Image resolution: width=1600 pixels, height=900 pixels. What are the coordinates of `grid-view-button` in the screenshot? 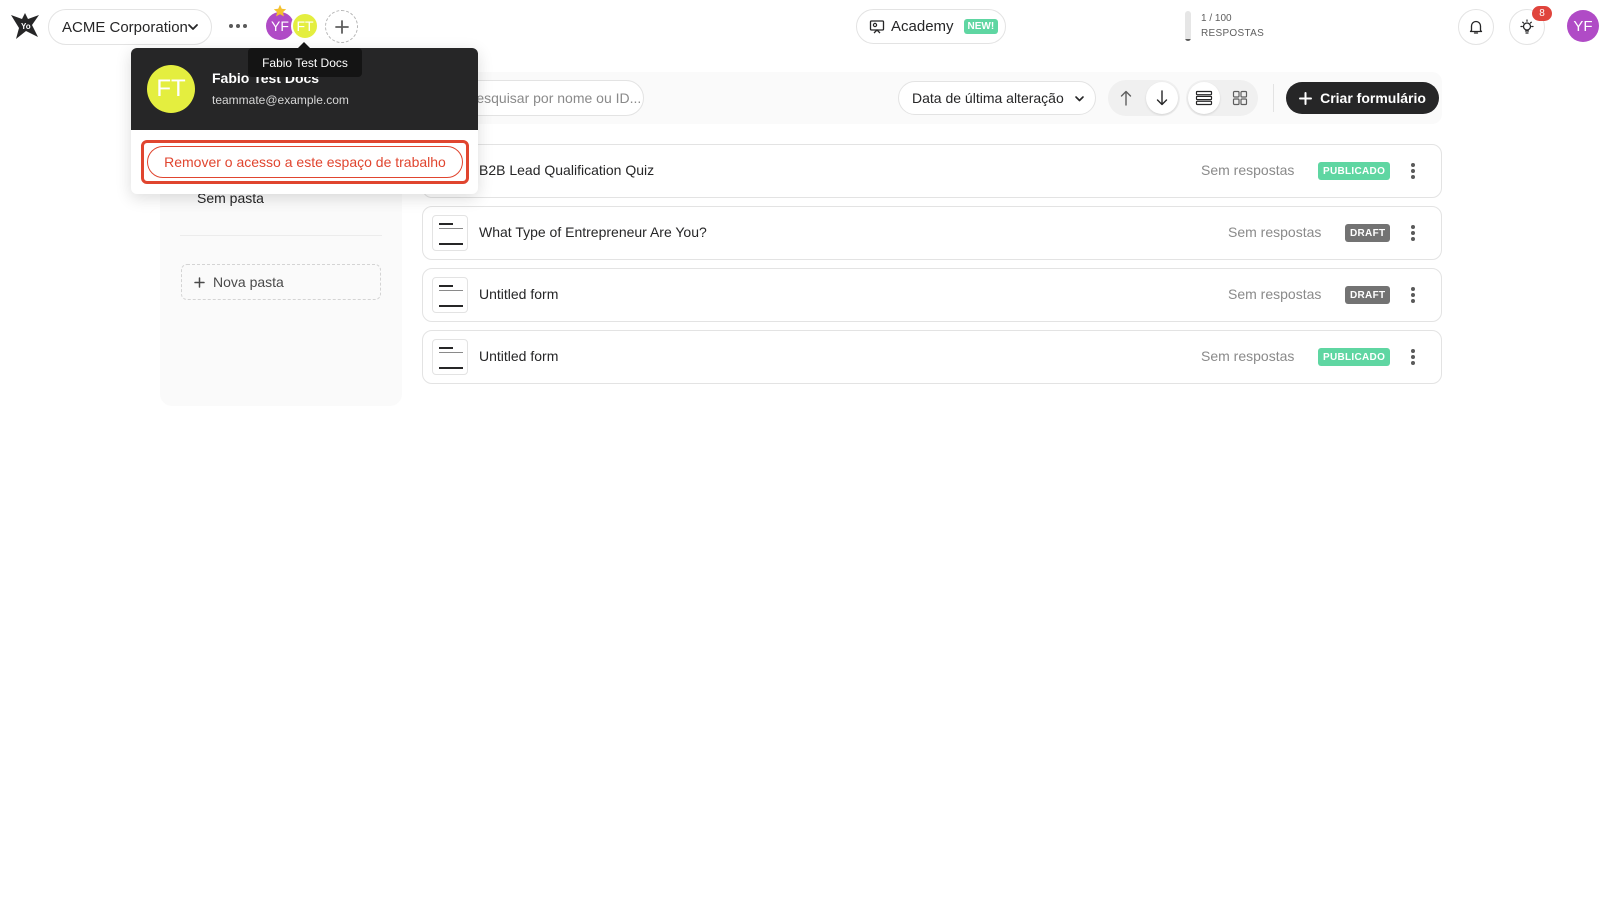 It's located at (1240, 98).